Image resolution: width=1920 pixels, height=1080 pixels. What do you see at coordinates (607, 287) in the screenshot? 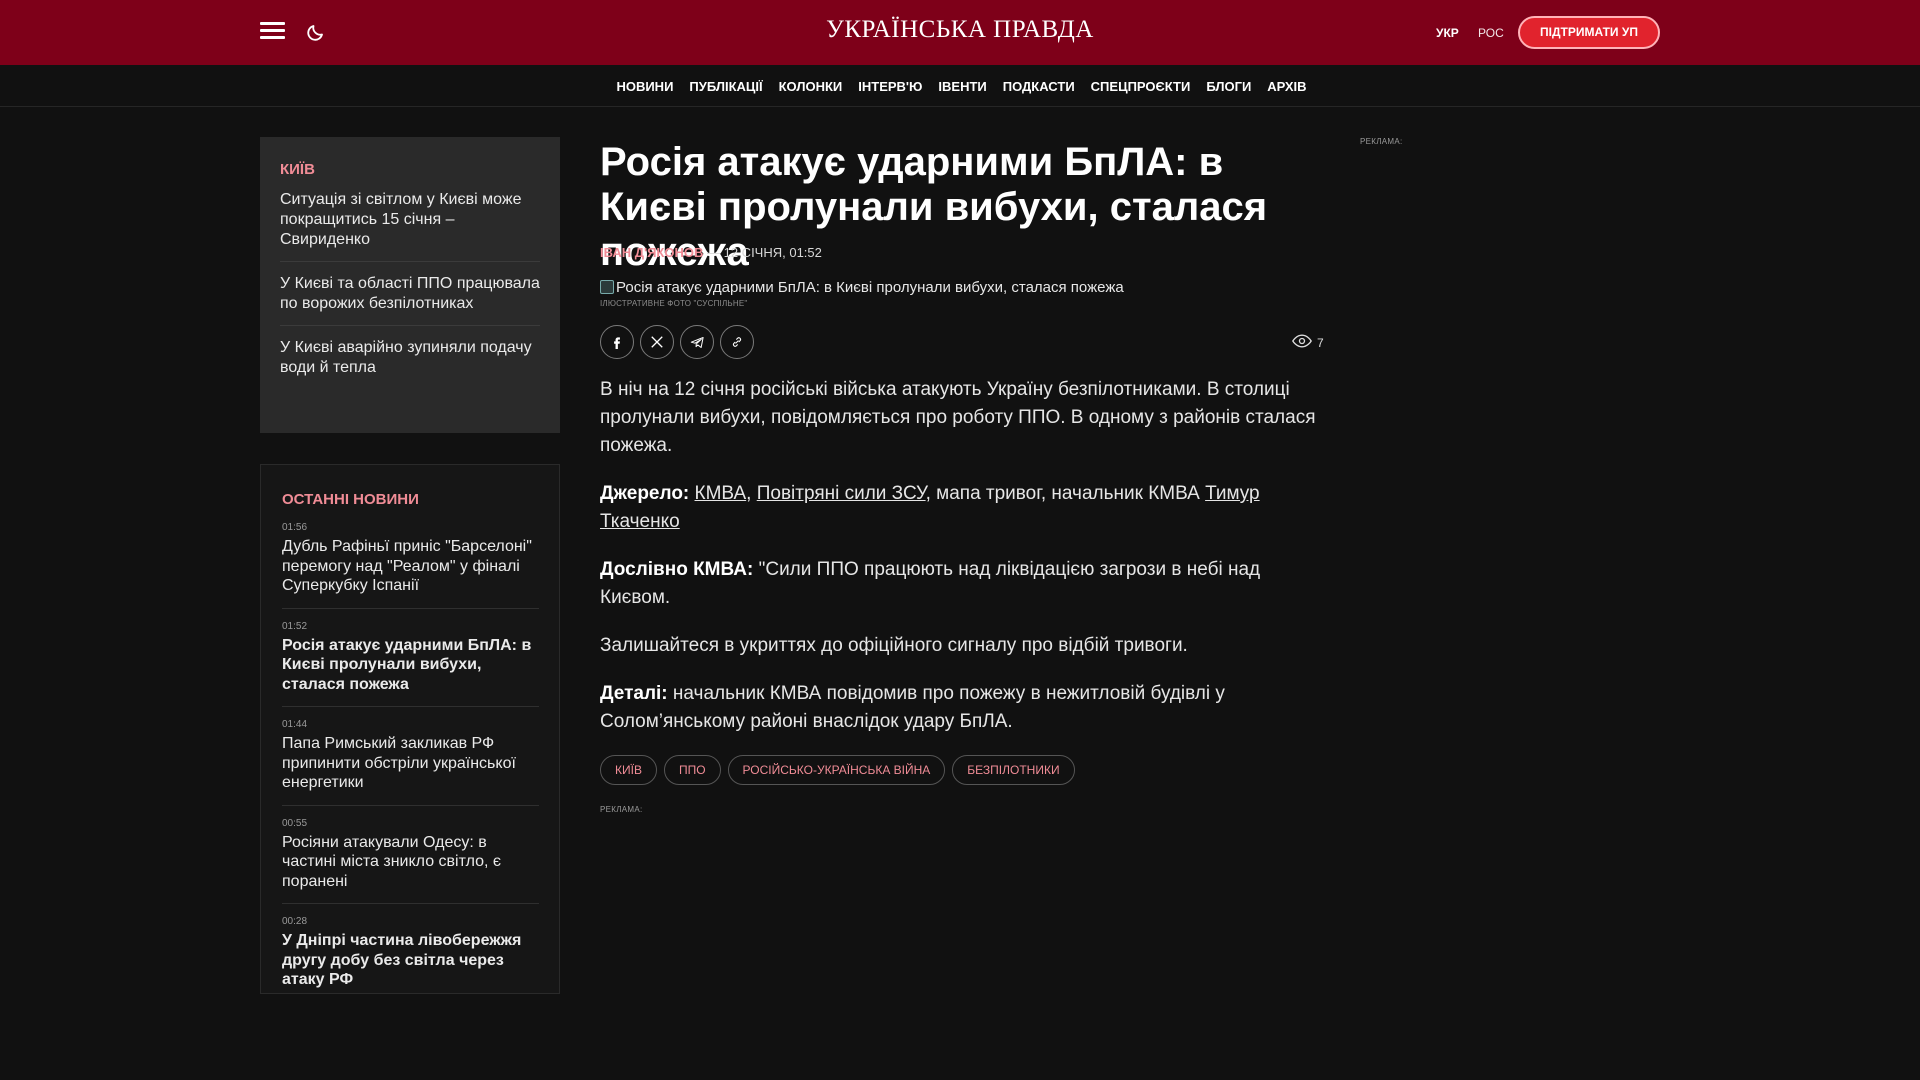
I see `broken-image-icon` at bounding box center [607, 287].